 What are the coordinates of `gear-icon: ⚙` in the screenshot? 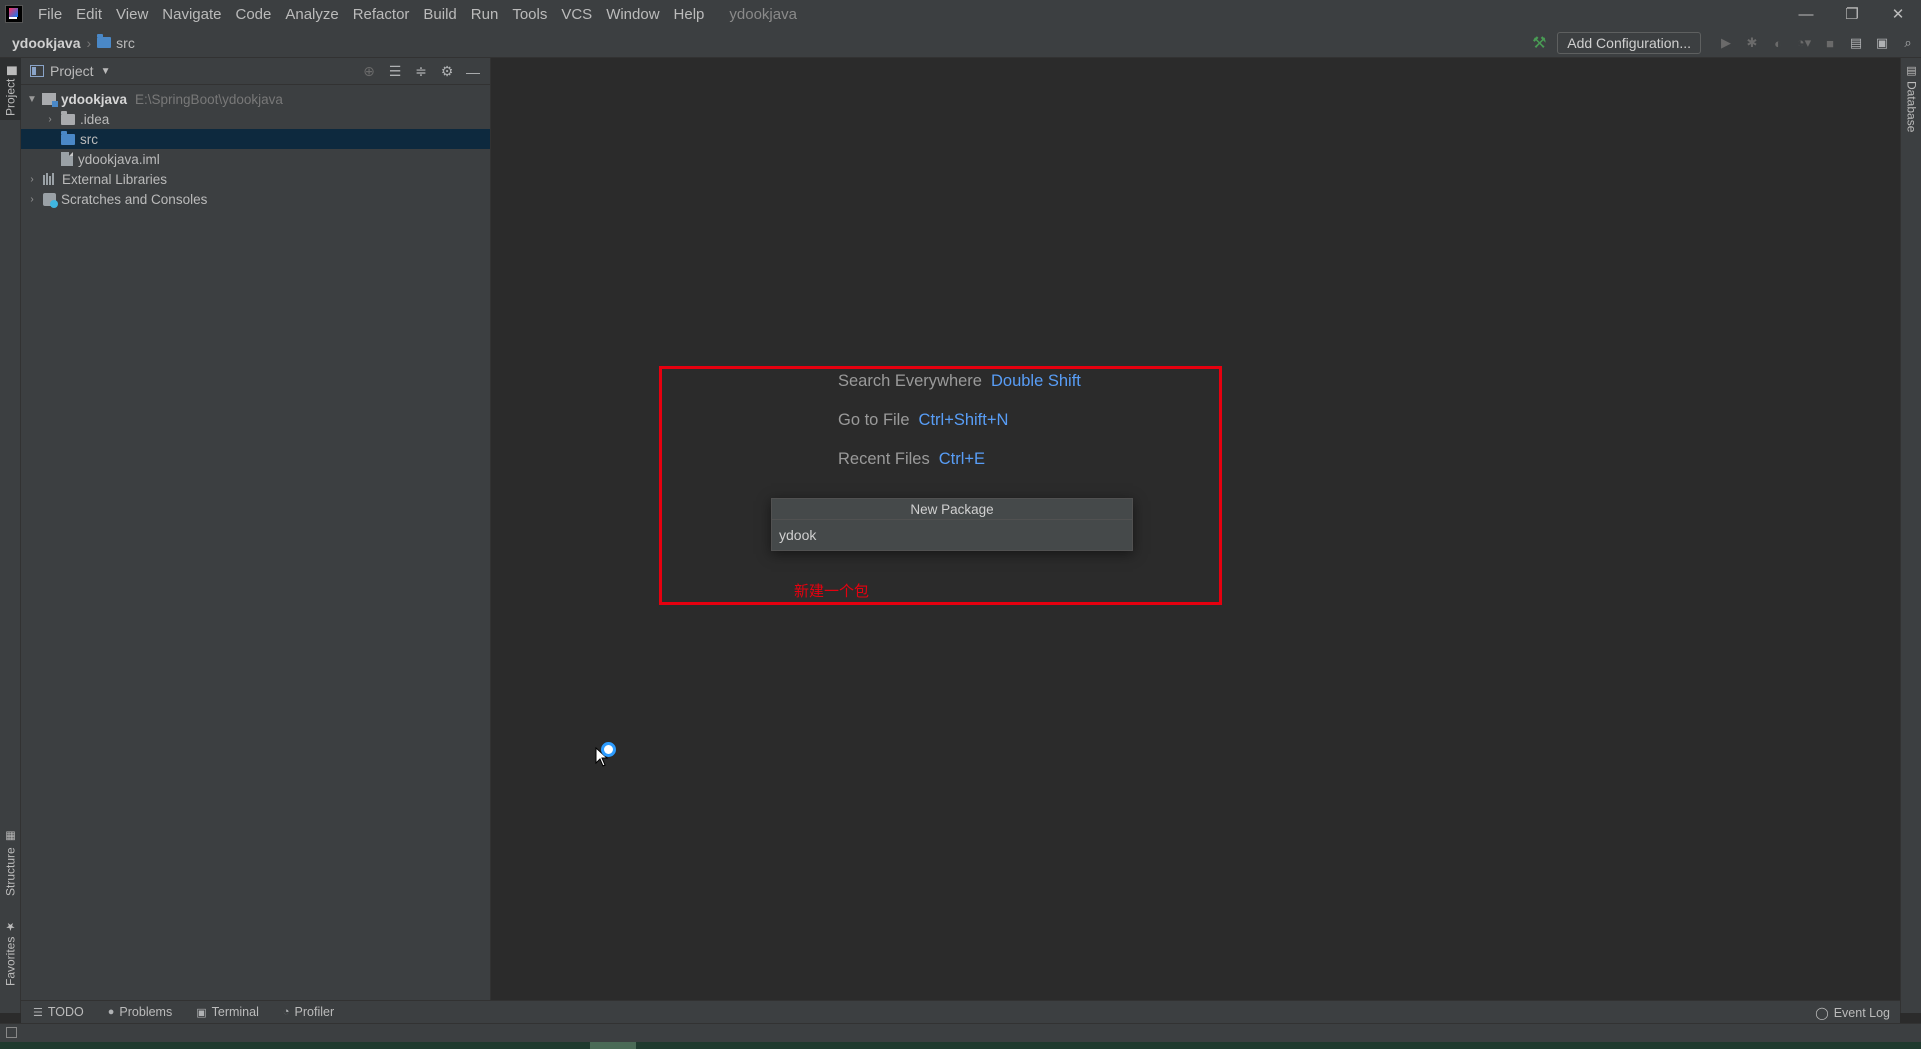 It's located at (447, 72).